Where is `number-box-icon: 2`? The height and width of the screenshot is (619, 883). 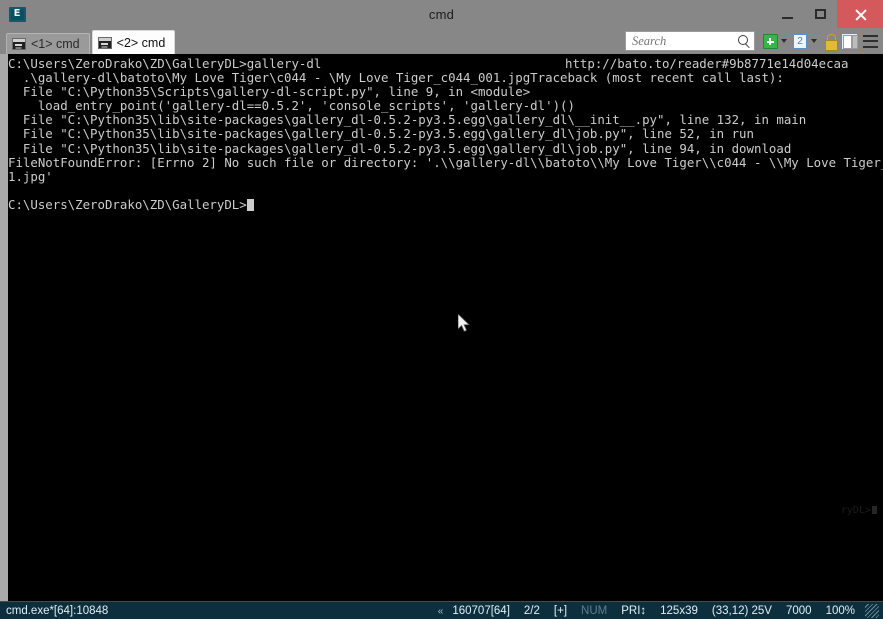 number-box-icon: 2 is located at coordinates (800, 41).